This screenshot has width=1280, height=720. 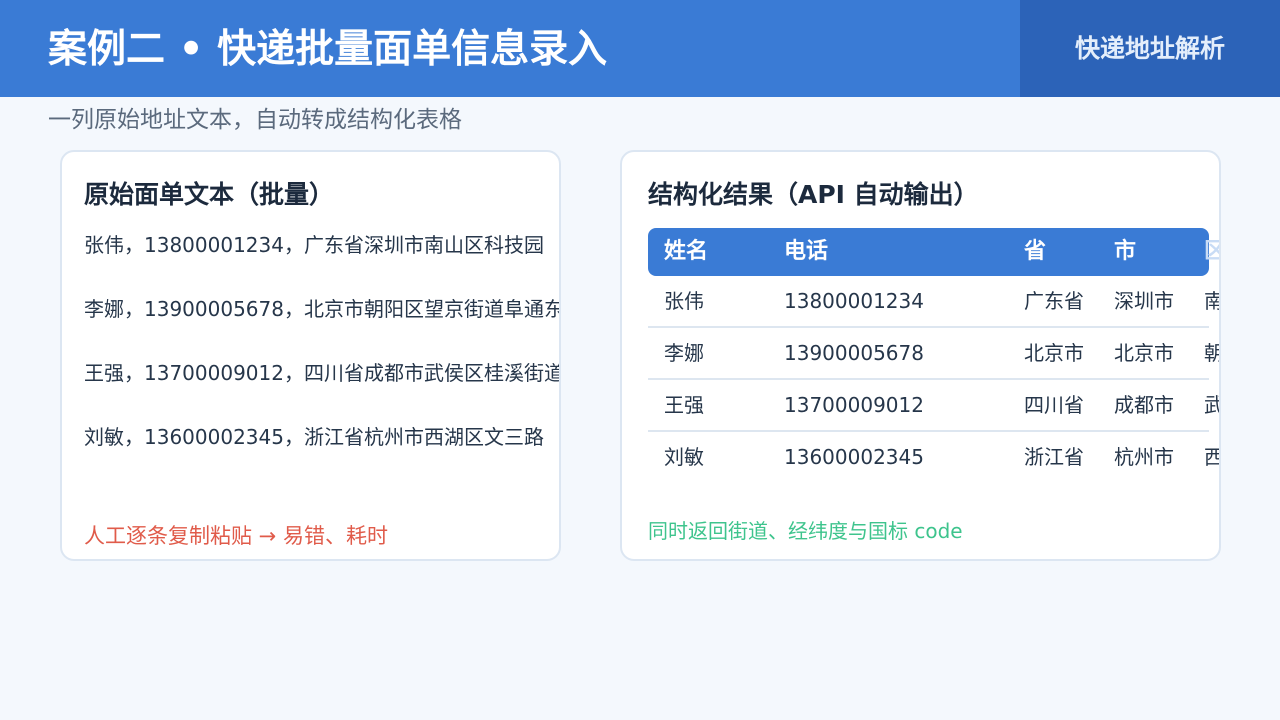 What do you see at coordinates (1211, 301) in the screenshot?
I see `cell-district: 南山区` at bounding box center [1211, 301].